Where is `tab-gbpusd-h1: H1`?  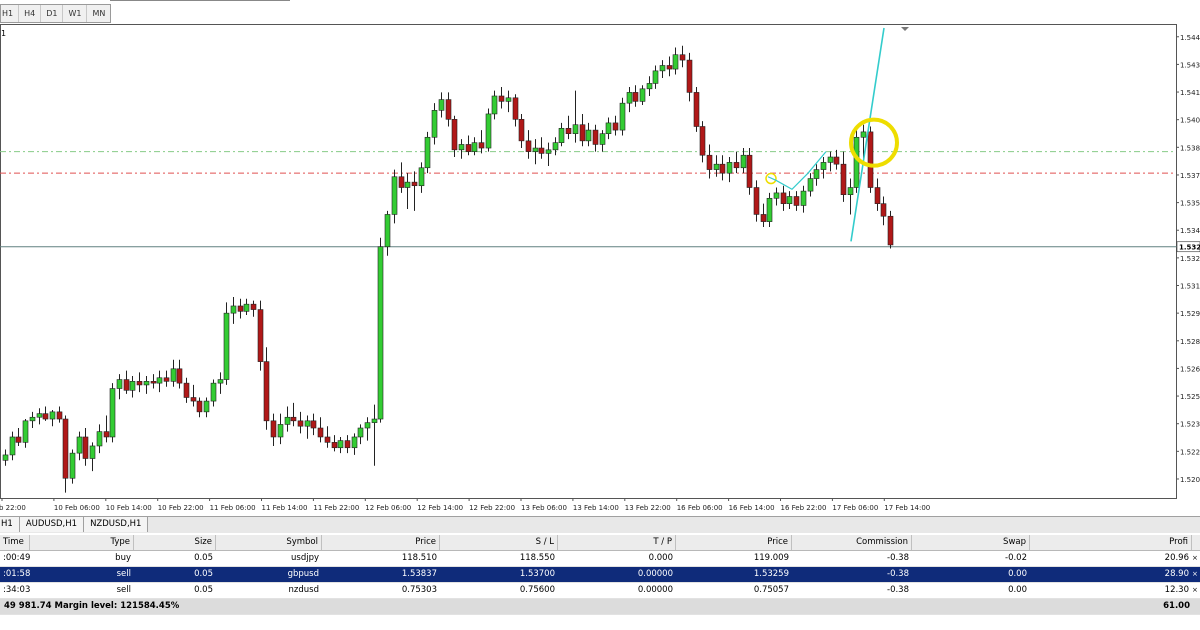
tab-gbpusd-h1: H1 is located at coordinates (10, 524).